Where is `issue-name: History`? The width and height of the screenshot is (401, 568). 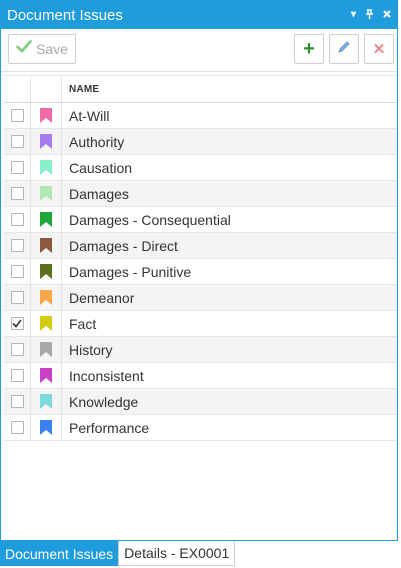 issue-name: History is located at coordinates (91, 349).